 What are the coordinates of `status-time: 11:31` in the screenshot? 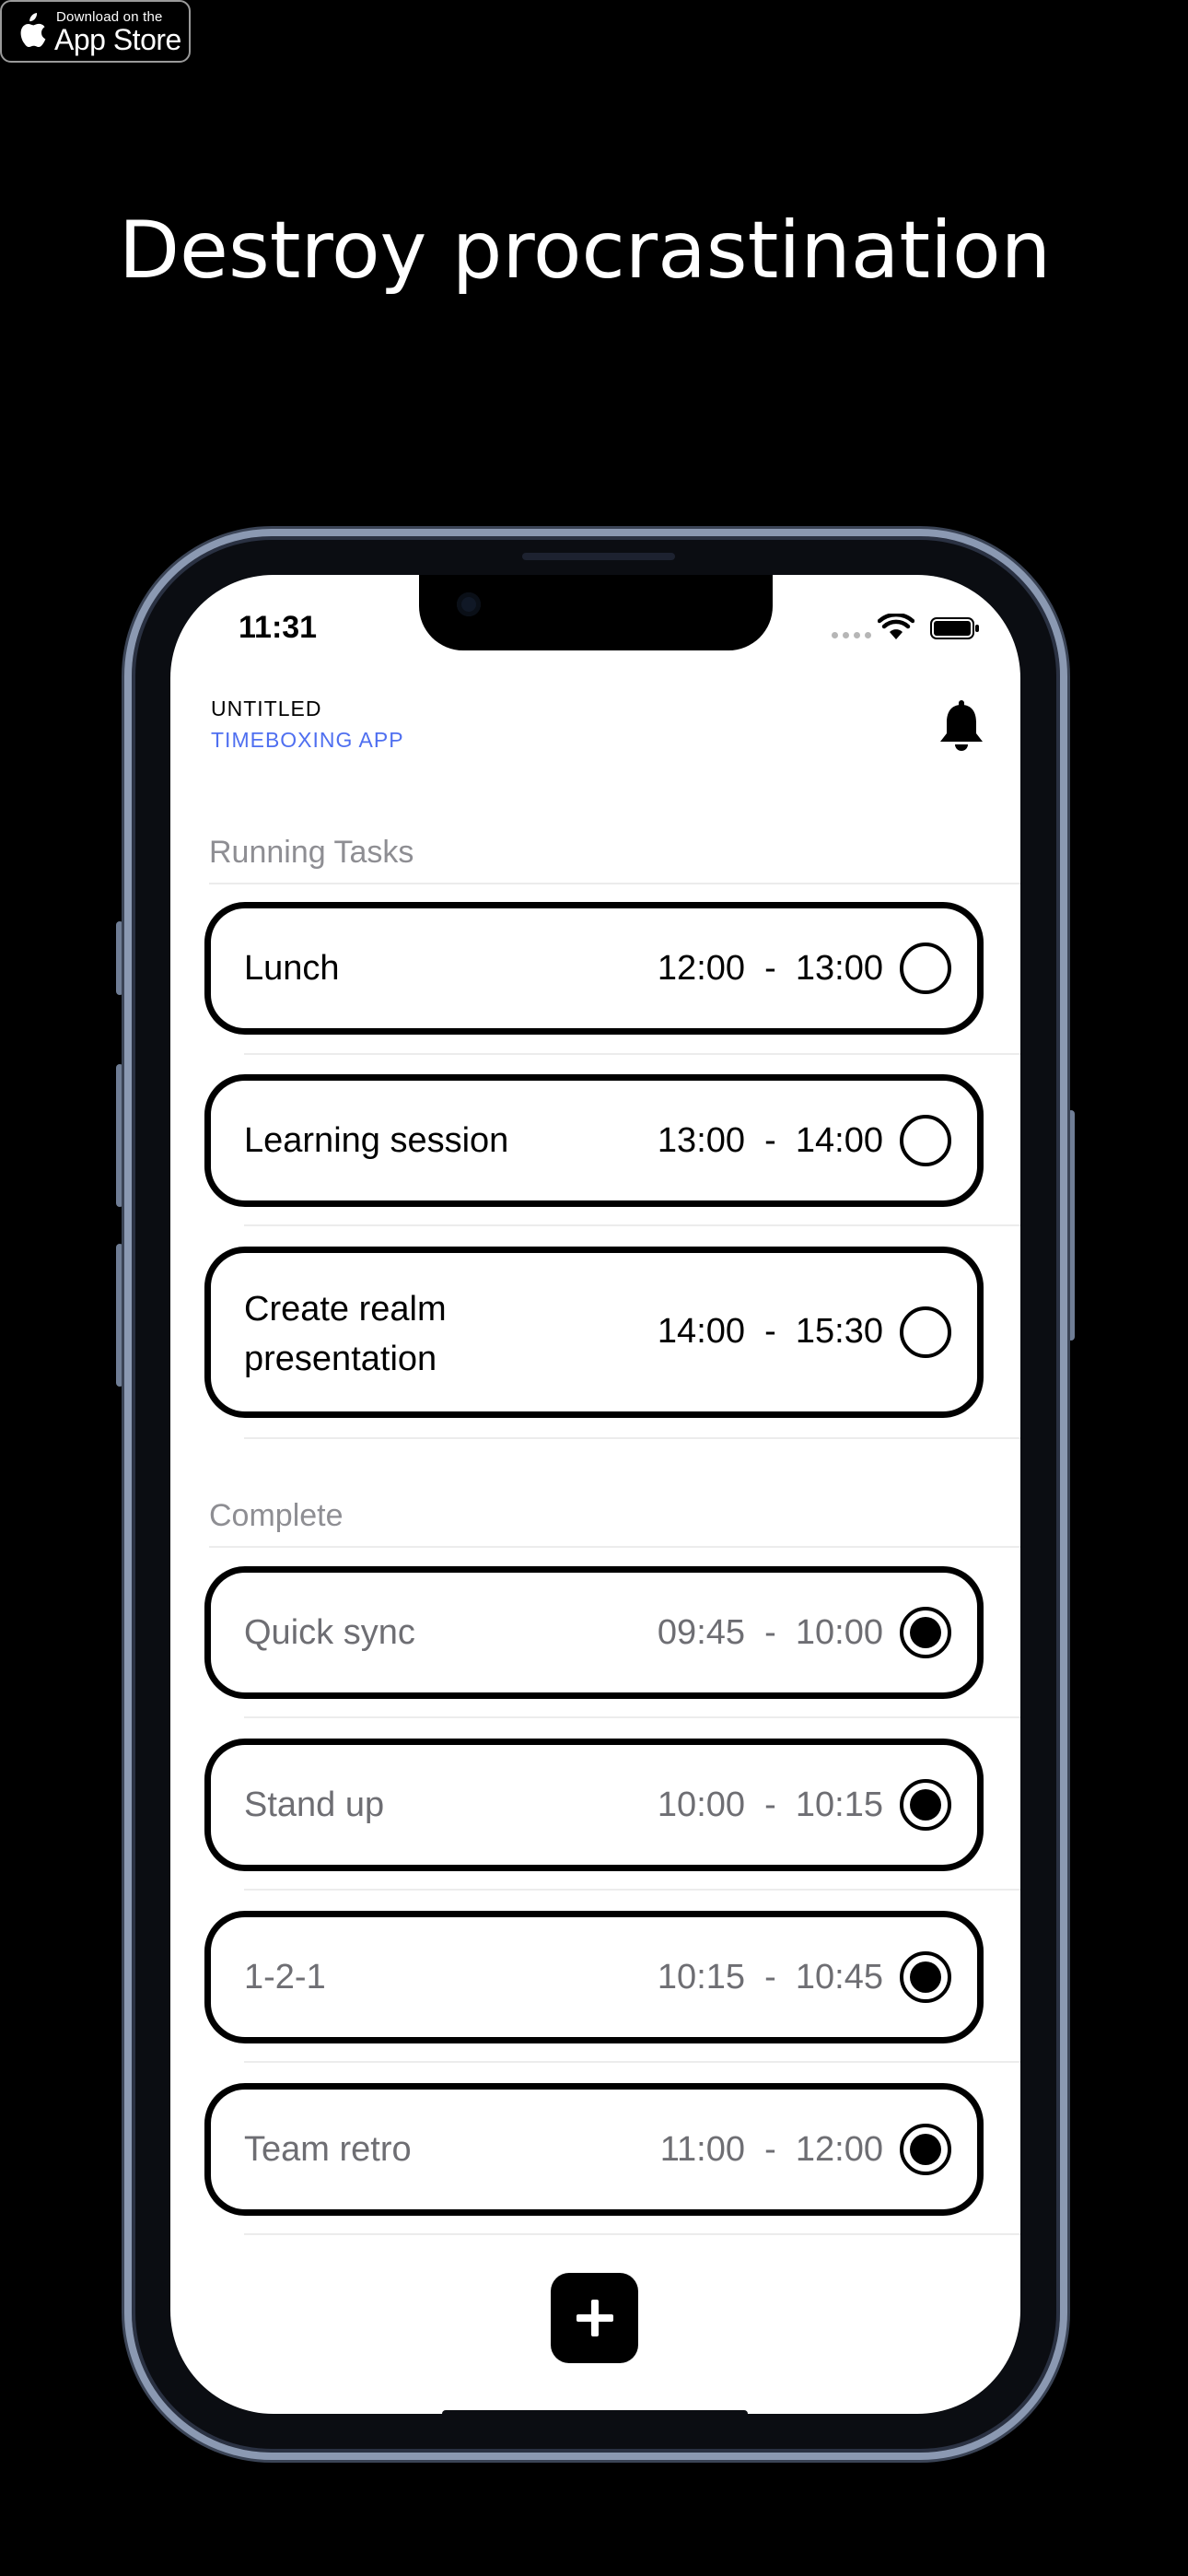 It's located at (278, 627).